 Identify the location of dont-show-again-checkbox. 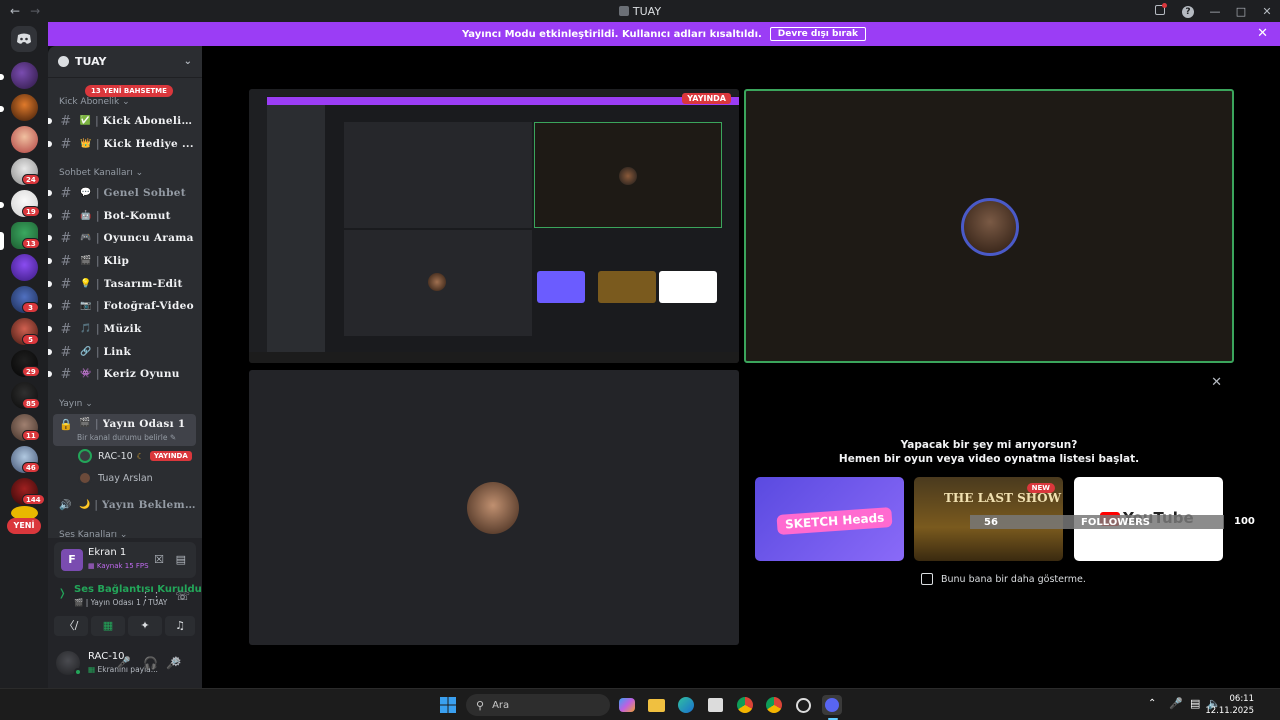
(927, 579).